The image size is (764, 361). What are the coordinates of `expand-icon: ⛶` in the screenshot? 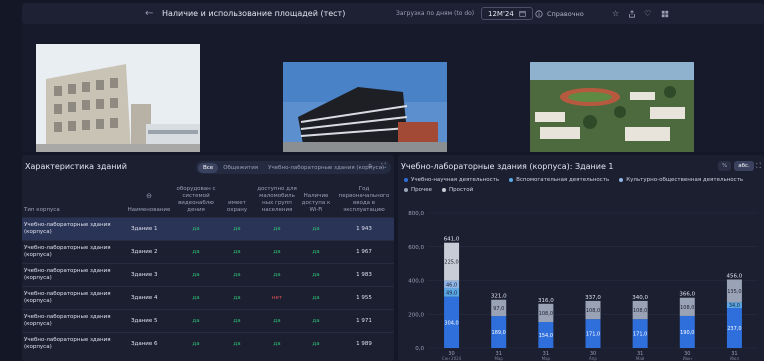 It's located at (383, 166).